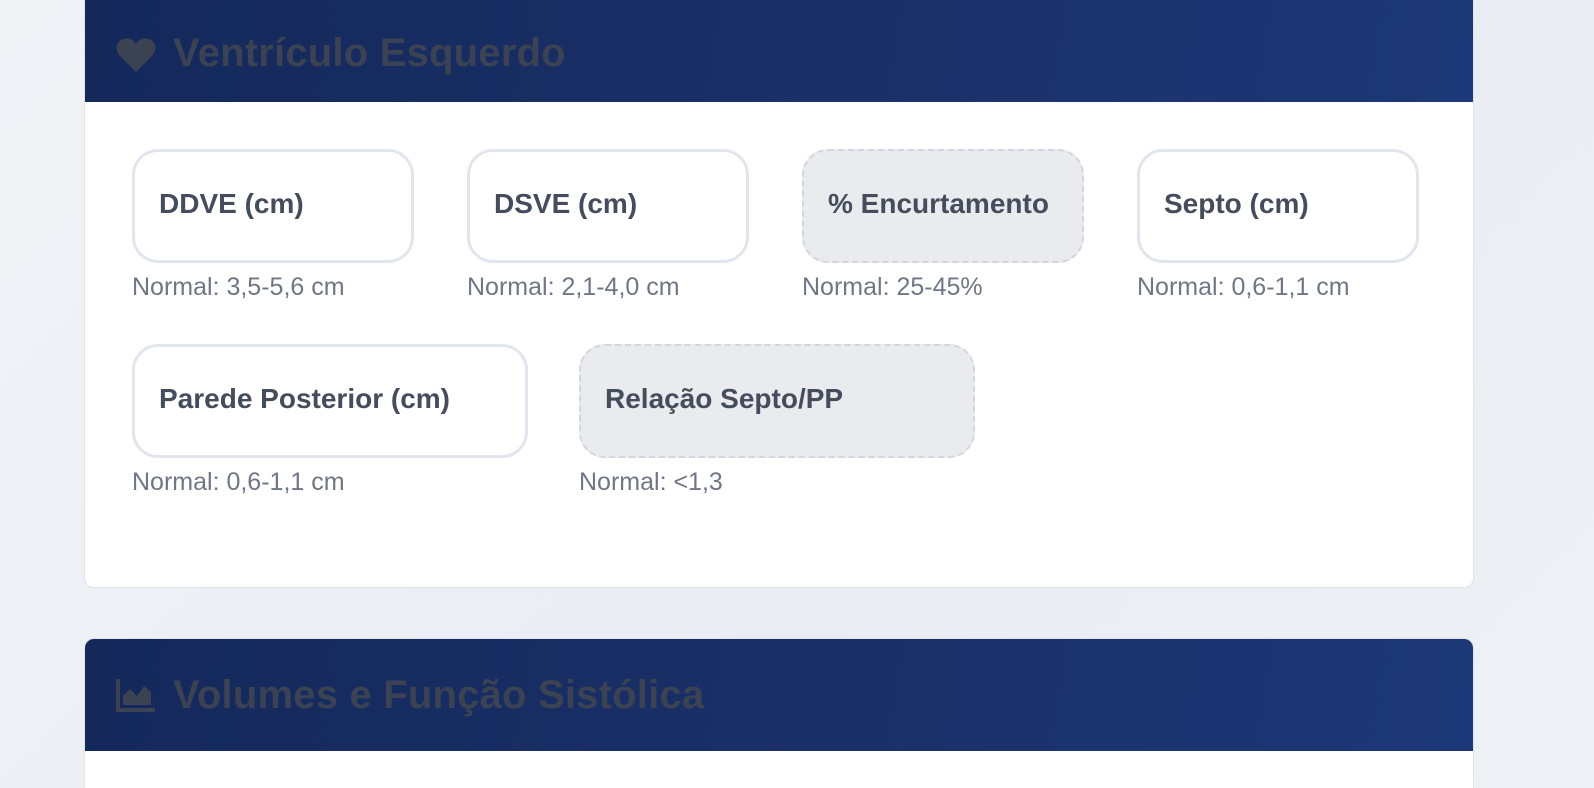 The image size is (1594, 788). Describe the element at coordinates (136, 55) in the screenshot. I see `heart-icon` at that location.